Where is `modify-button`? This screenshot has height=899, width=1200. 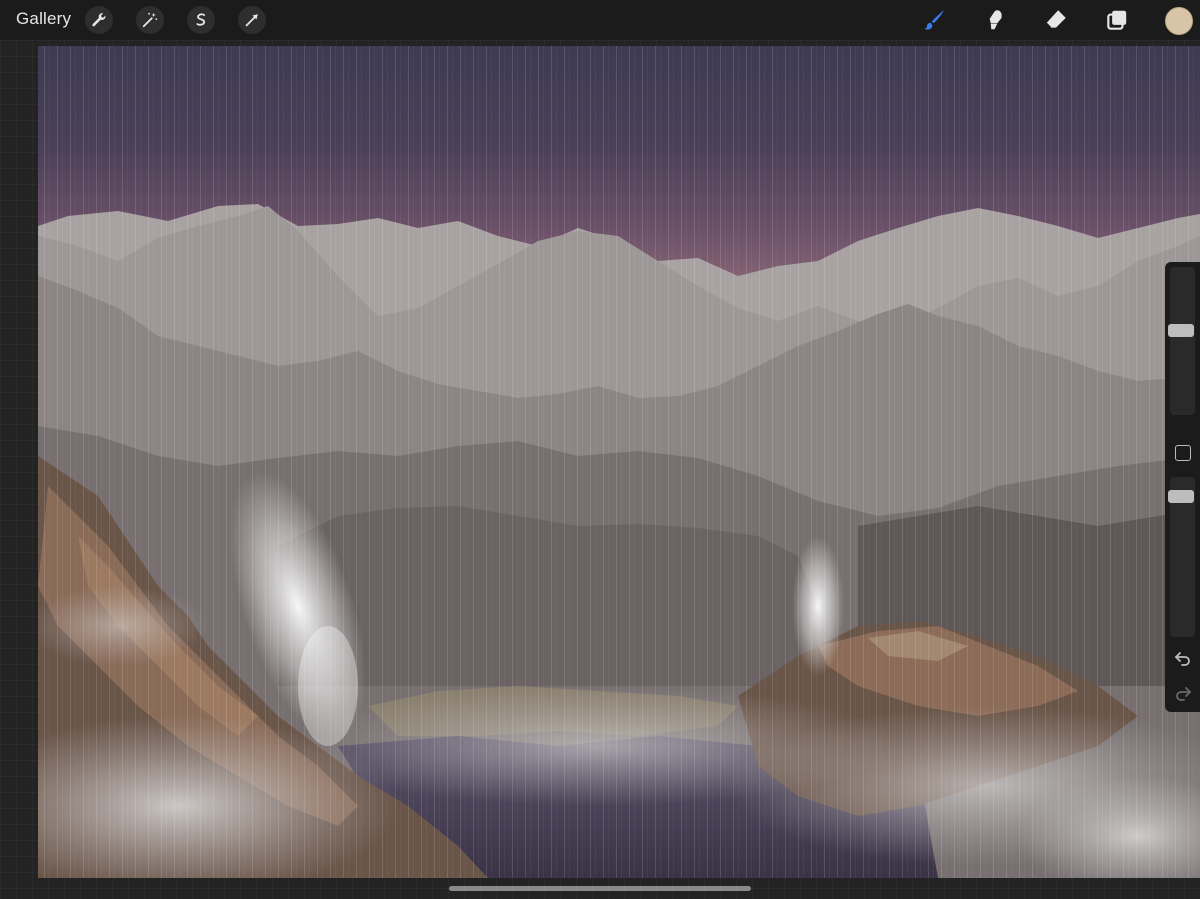 modify-button is located at coordinates (1183, 453).